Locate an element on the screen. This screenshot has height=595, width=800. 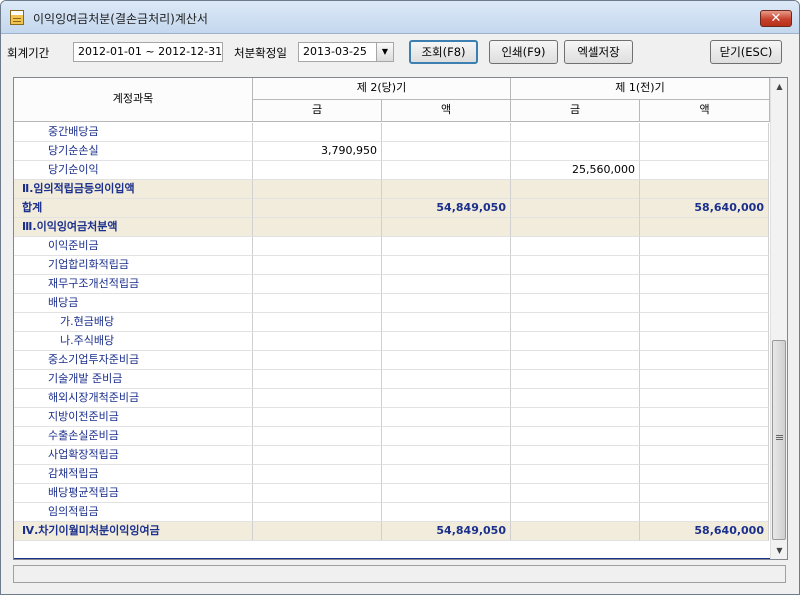
account-cell: 중소기업투자준비금 is located at coordinates (133, 360).